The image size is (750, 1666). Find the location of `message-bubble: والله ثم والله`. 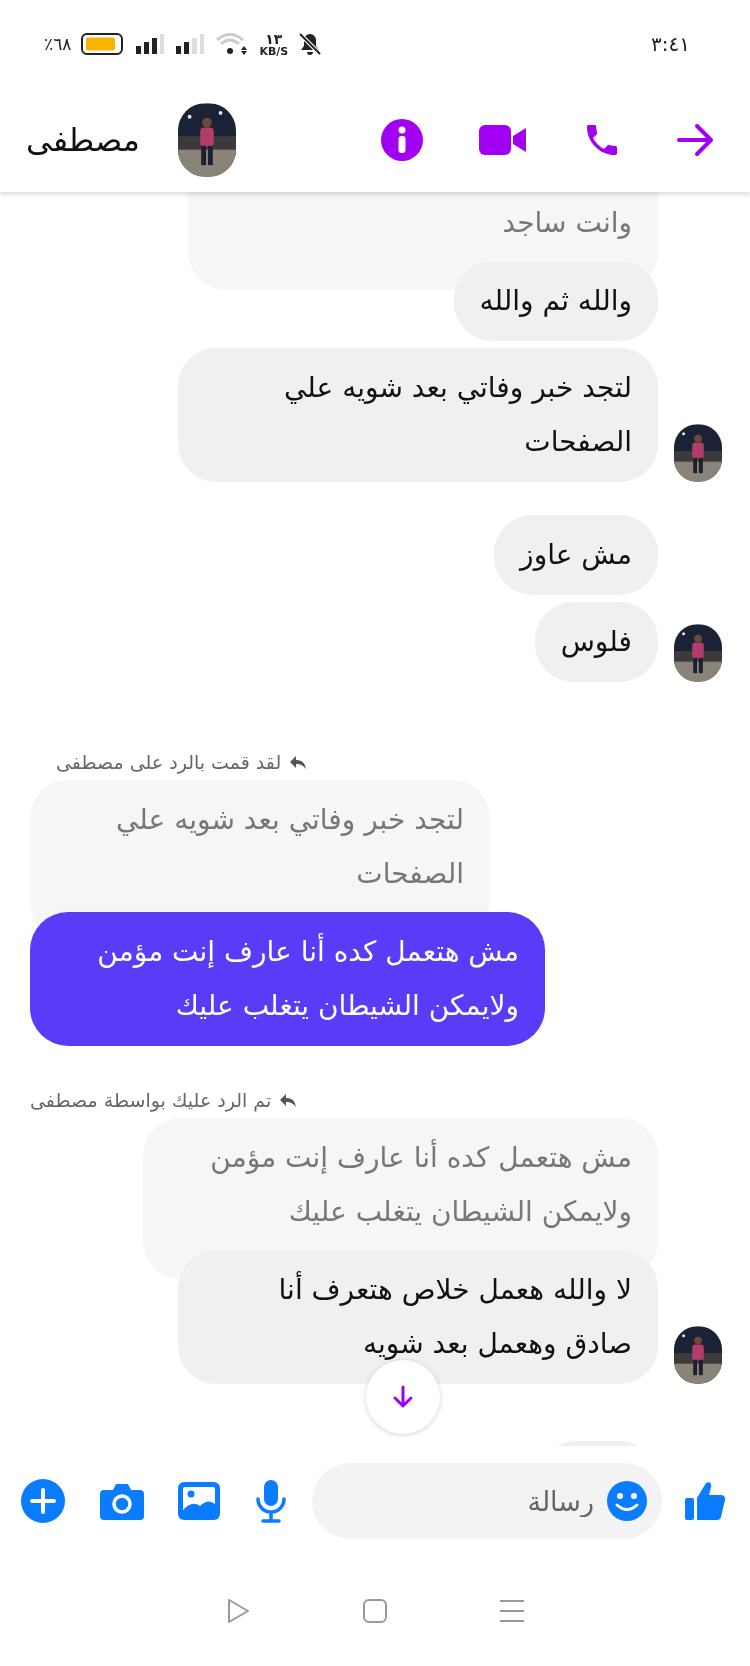

message-bubble: والله ثم والله is located at coordinates (555, 301).